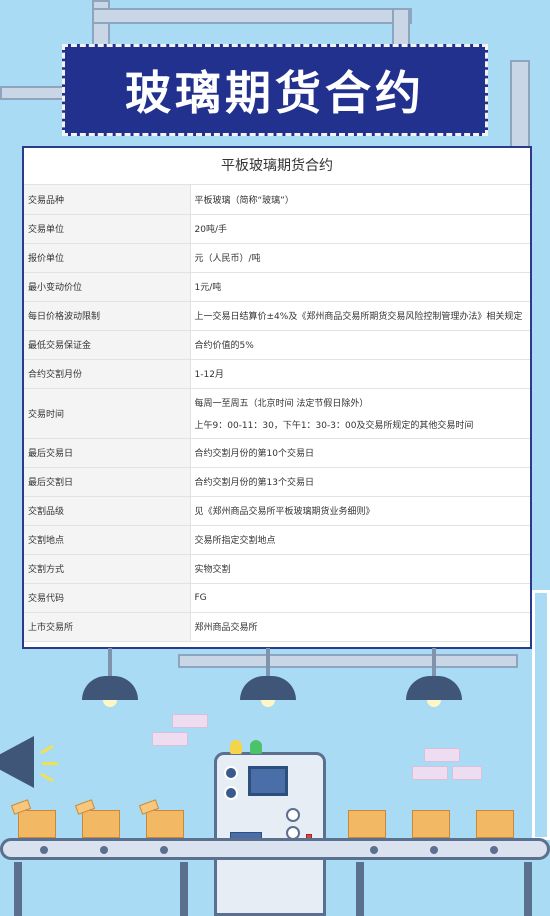 Image resolution: width=550 pixels, height=916 pixels. What do you see at coordinates (293, 815) in the screenshot?
I see `gauge-icon` at bounding box center [293, 815].